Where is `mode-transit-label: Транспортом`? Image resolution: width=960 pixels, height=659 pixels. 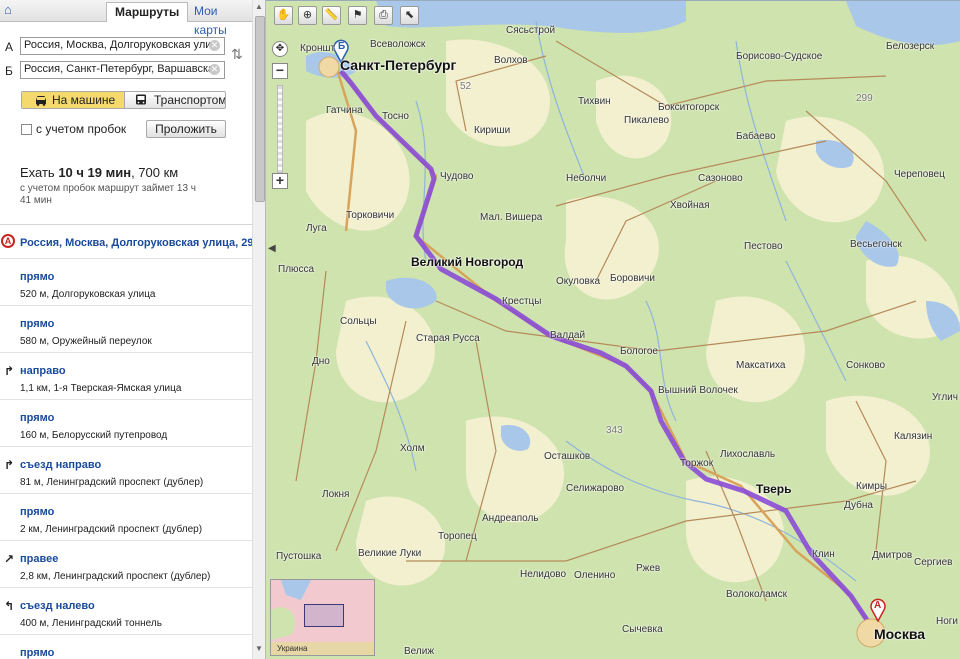 mode-transit-label: Транспортом is located at coordinates (190, 100).